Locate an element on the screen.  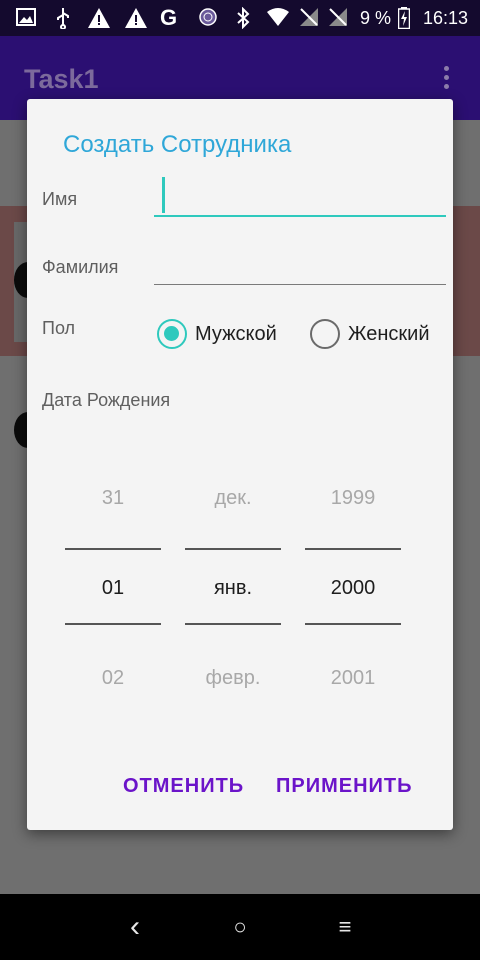
clock: 16:13 is located at coordinates (446, 18).